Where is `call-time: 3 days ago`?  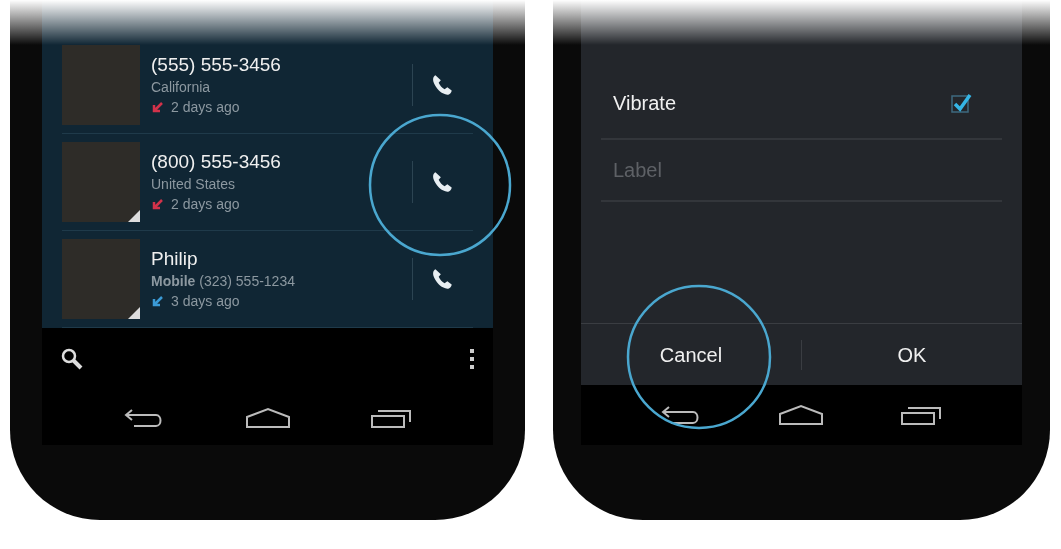
call-time: 3 days ago is located at coordinates (205, 301).